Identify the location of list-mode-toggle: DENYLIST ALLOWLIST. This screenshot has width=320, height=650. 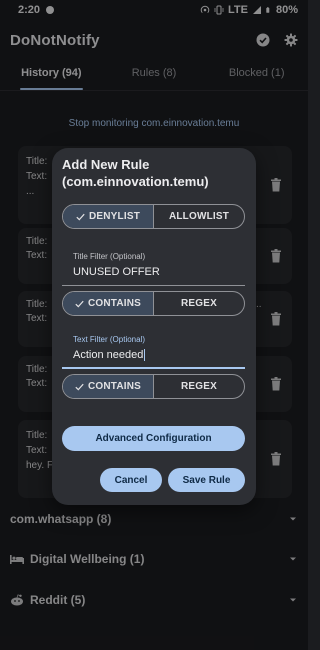
(153, 216).